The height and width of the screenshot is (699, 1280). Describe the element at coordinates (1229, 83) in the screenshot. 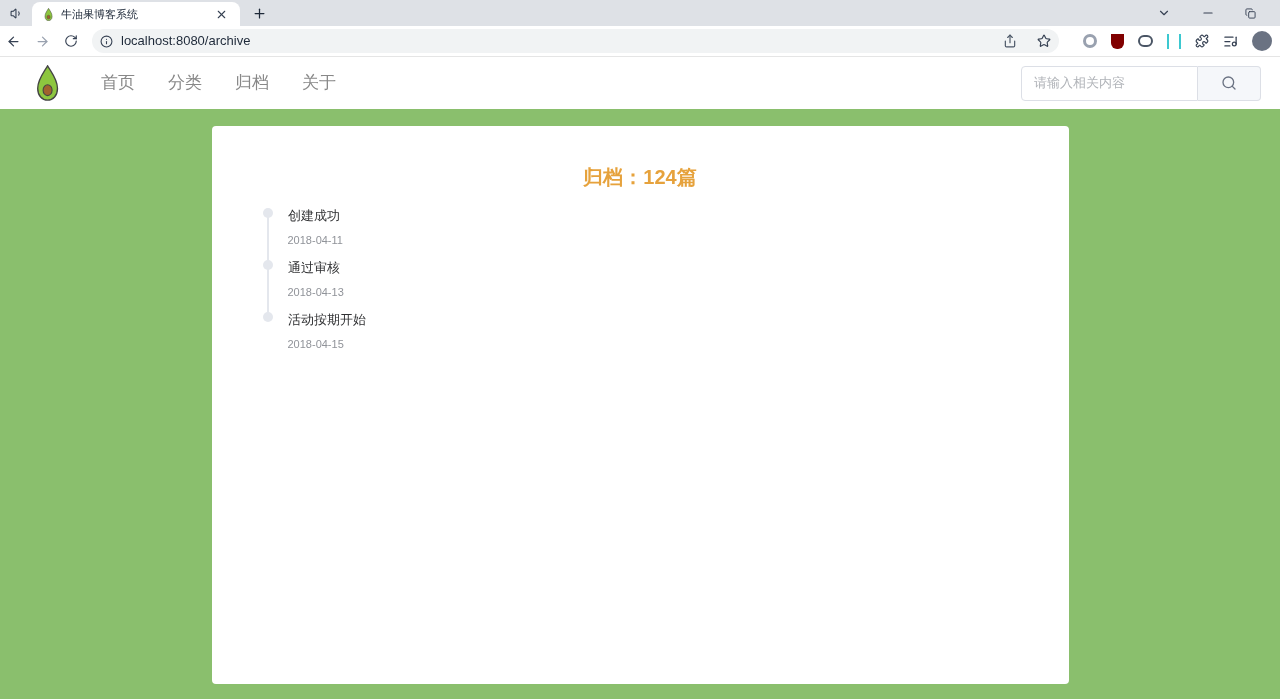

I see `search-icon` at that location.